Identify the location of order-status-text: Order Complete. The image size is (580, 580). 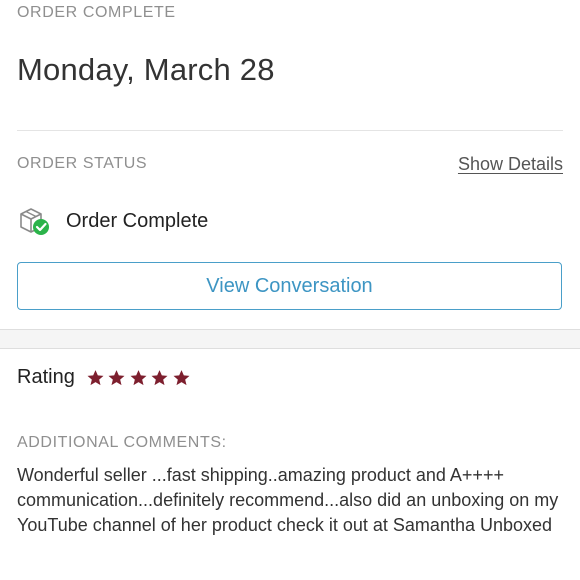
(137, 220).